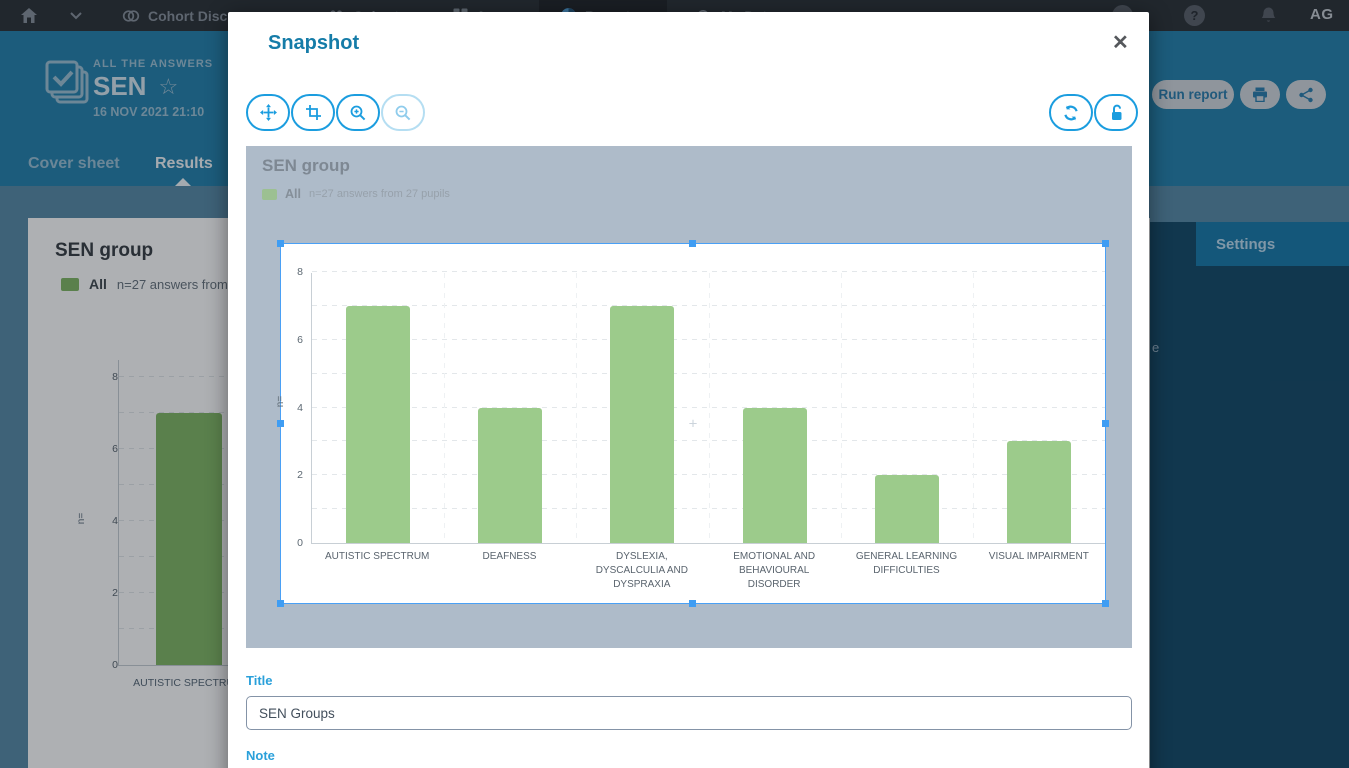 The image size is (1349, 768). I want to click on modal-title: Snapshot, so click(314, 43).